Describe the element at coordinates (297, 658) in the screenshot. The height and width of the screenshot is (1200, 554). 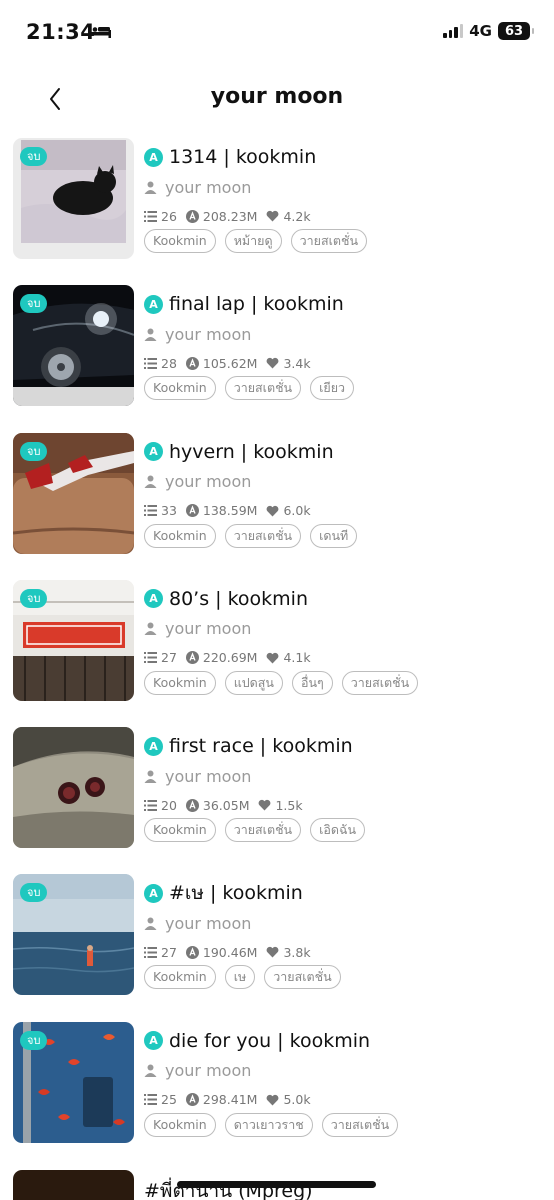
I see `like-count: 4.1k` at that location.